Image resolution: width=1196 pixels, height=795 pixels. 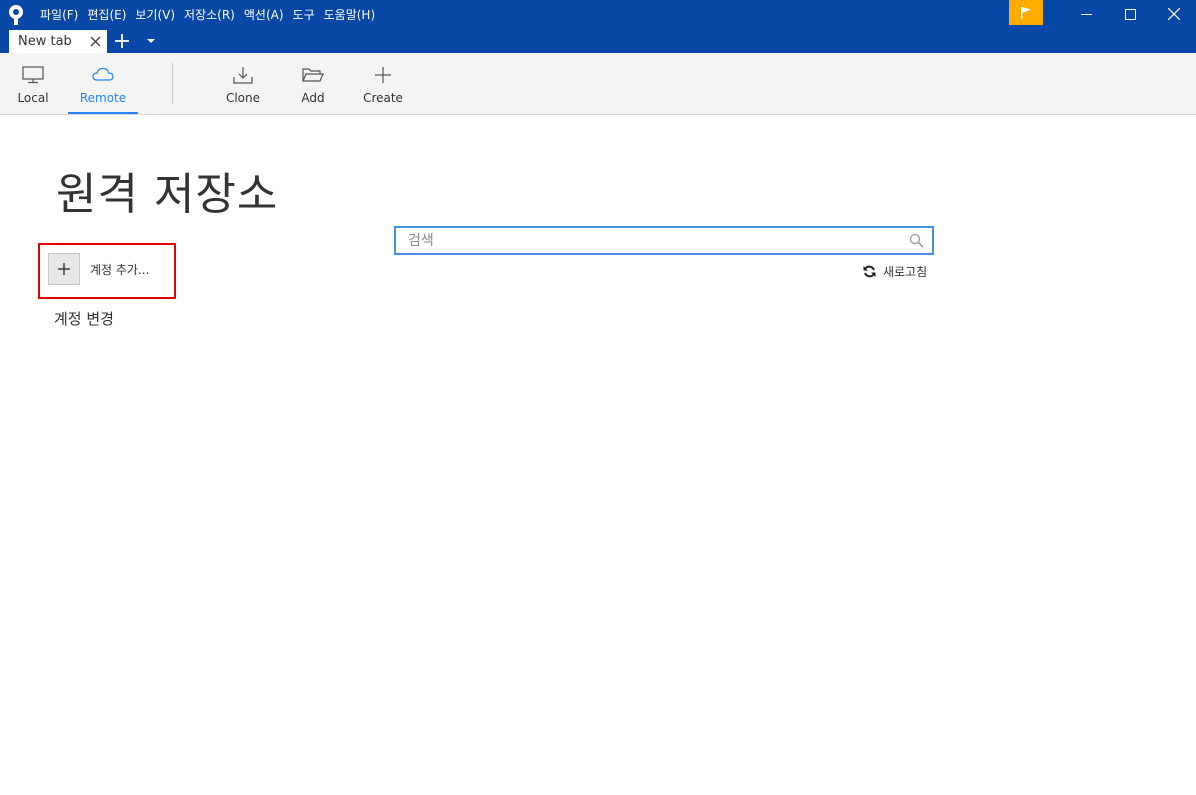 What do you see at coordinates (106, 14) in the screenshot?
I see `menu-edit: 편집(E)` at bounding box center [106, 14].